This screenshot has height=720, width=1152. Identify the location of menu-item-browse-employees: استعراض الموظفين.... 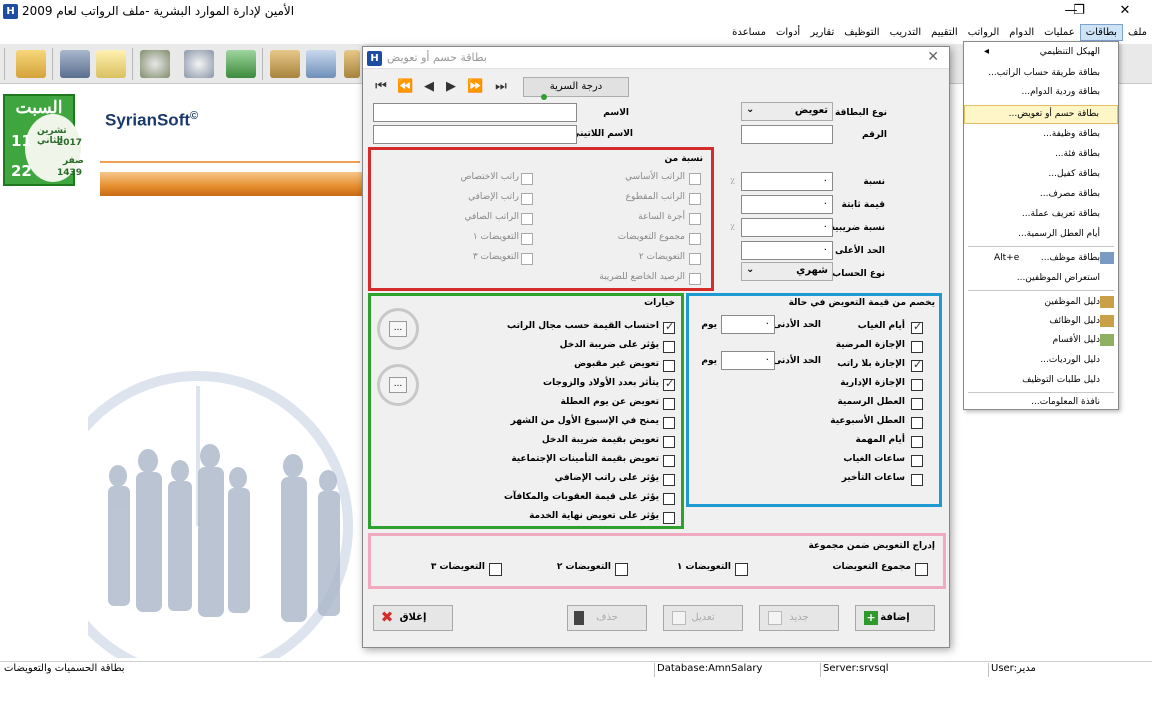
(1041, 279).